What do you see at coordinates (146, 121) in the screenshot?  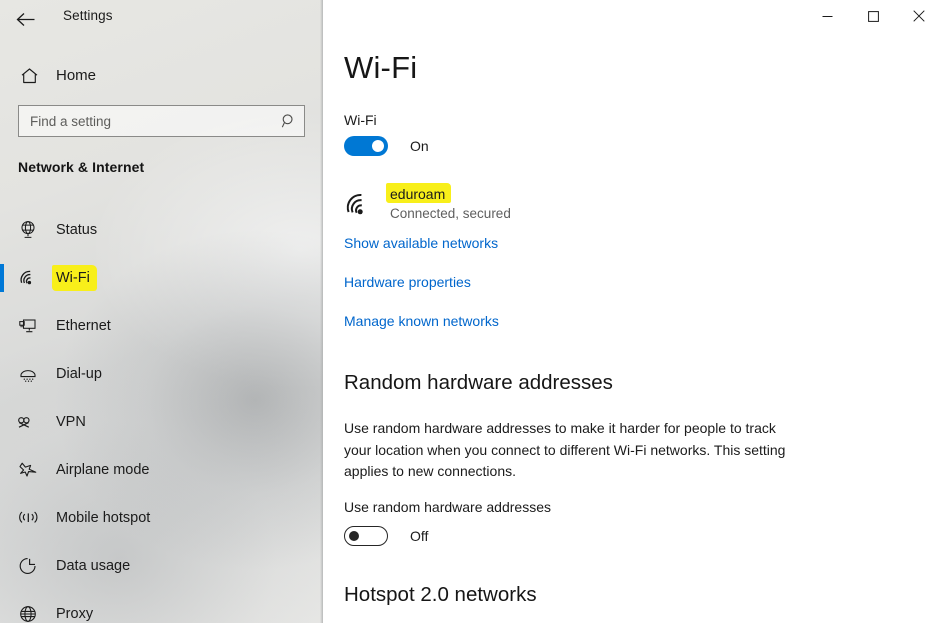 I see `search-input` at bounding box center [146, 121].